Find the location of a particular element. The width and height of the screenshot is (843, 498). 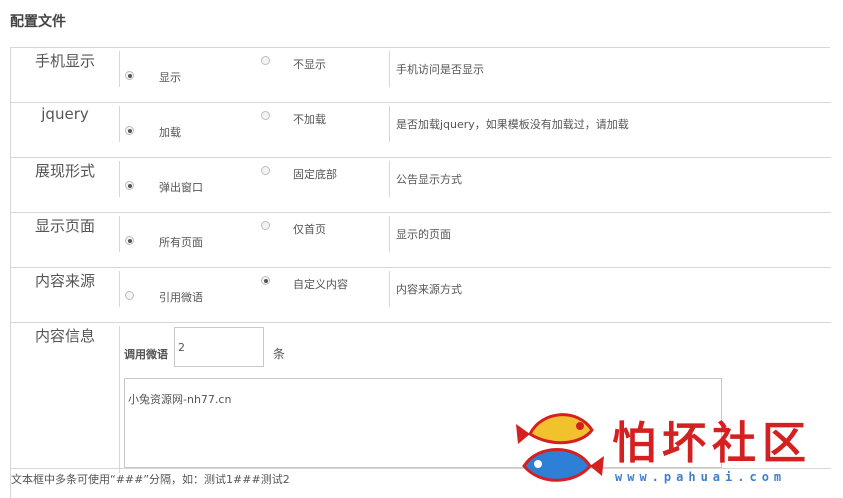

count-unit: 条 is located at coordinates (279, 354).